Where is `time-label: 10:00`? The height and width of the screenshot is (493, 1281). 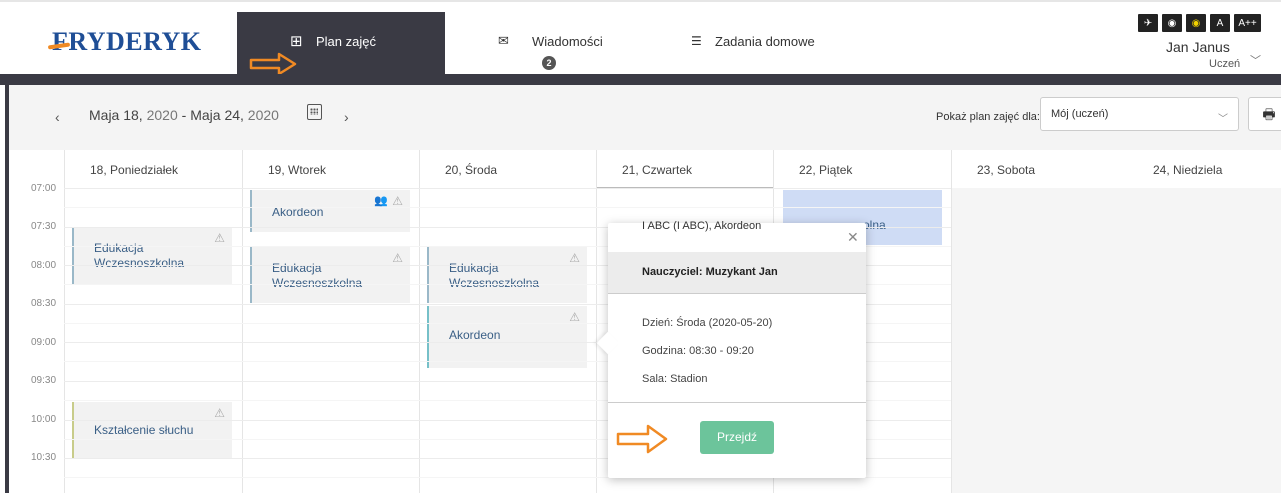 time-label: 10:00 is located at coordinates (44, 419).